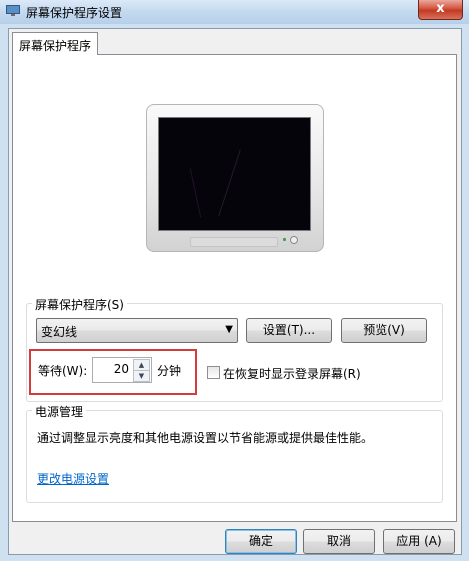 The image size is (469, 561). I want to click on power-description: 通过调整显示亮度和其他电源设置以节省能源或提供最佳性能。, so click(205, 438).